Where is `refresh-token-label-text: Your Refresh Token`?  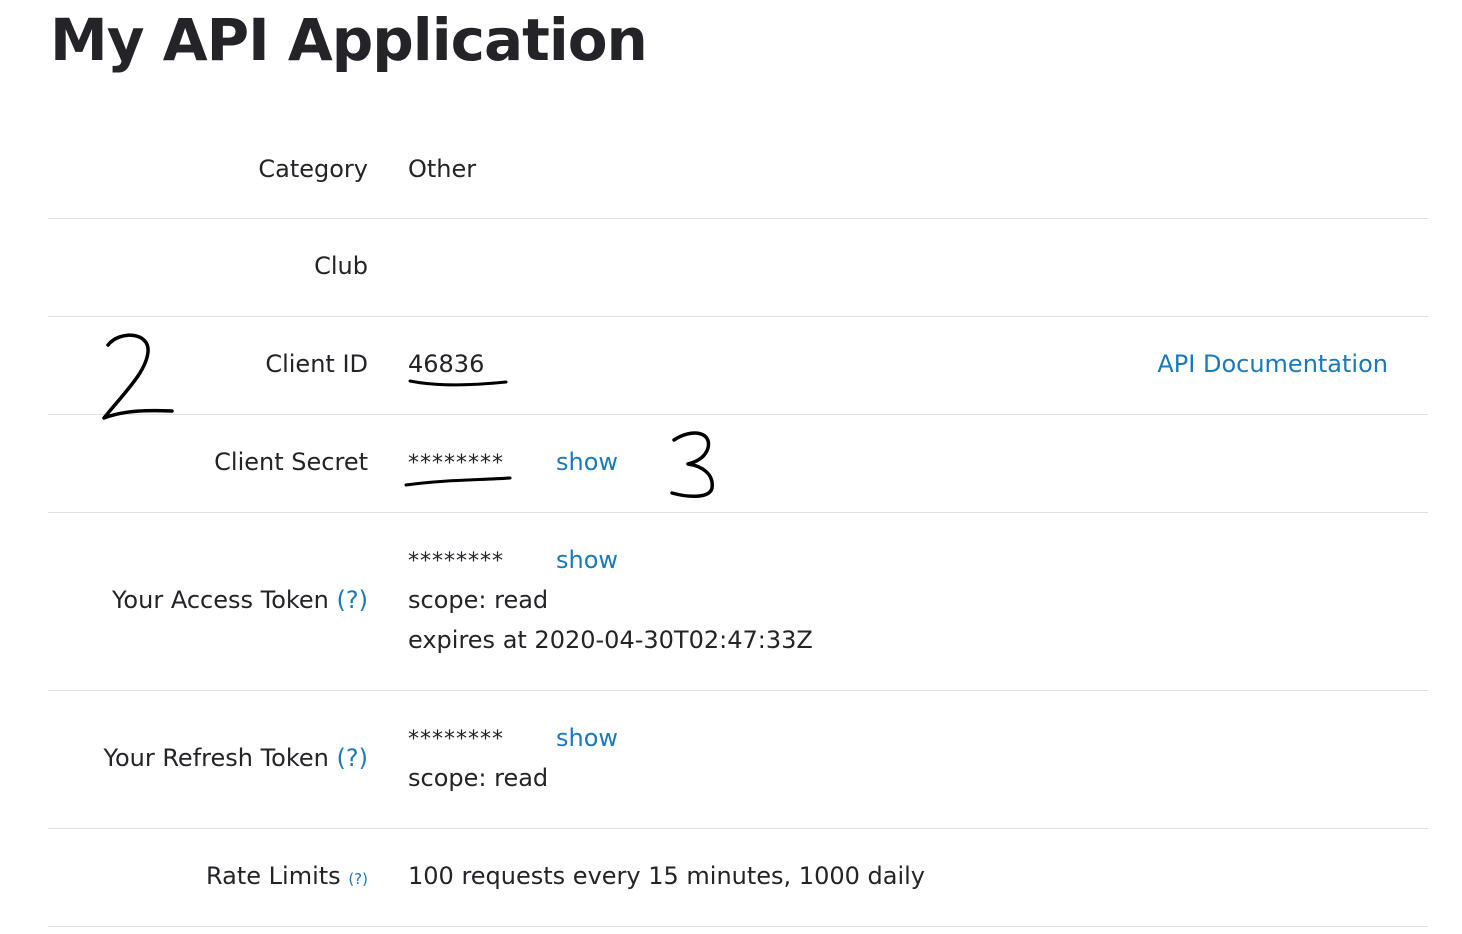 refresh-token-label-text: Your Refresh Token is located at coordinates (216, 758).